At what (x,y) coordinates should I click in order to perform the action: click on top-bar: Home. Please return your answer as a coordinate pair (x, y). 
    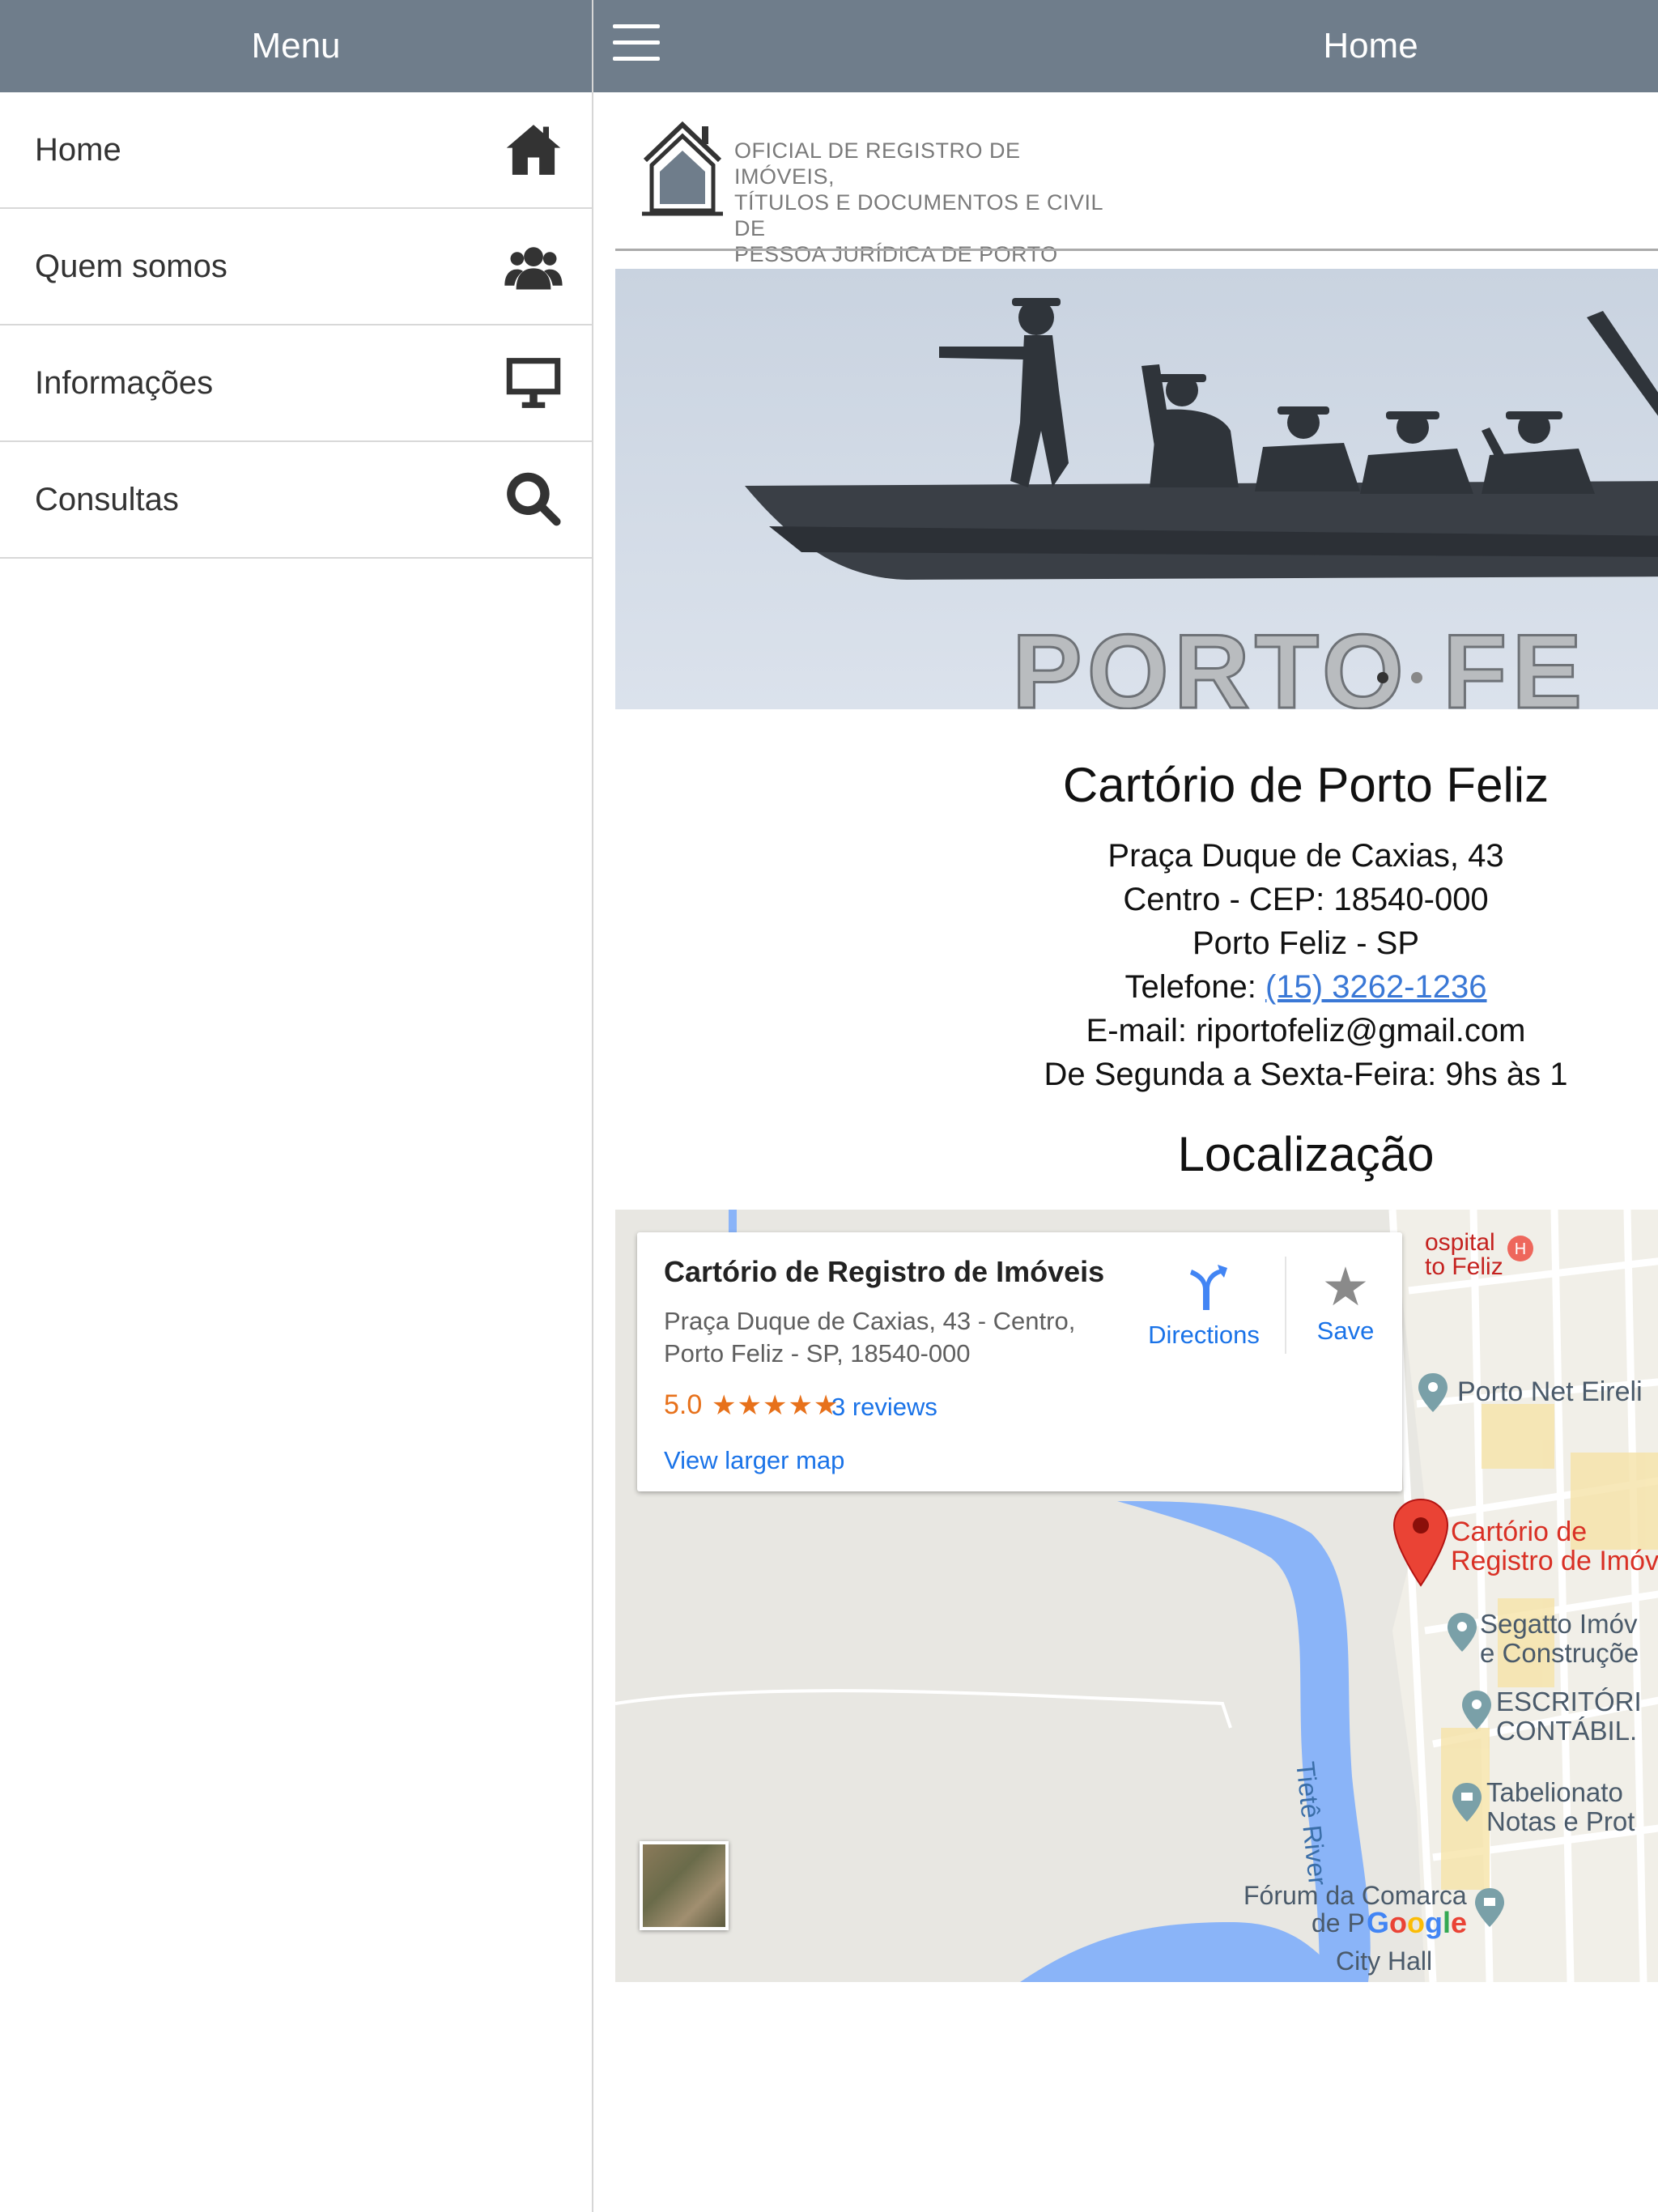
    Looking at the image, I should click on (1125, 46).